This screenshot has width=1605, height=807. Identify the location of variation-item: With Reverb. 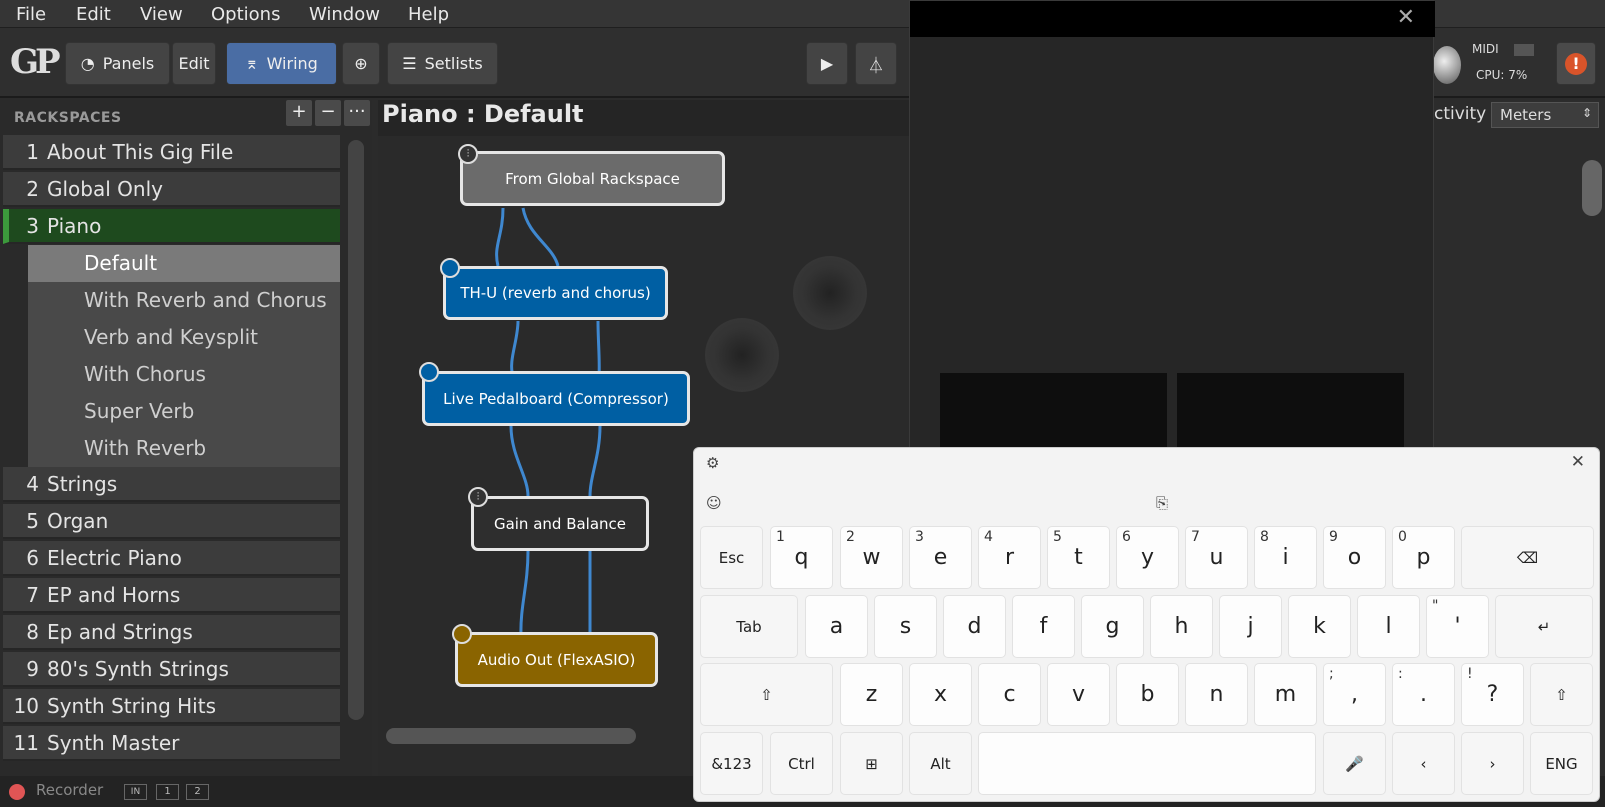
(184, 448).